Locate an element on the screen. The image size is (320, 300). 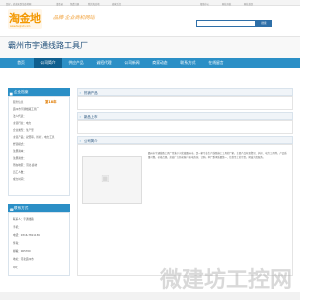
search-button: 搜索 is located at coordinates (264, 23).